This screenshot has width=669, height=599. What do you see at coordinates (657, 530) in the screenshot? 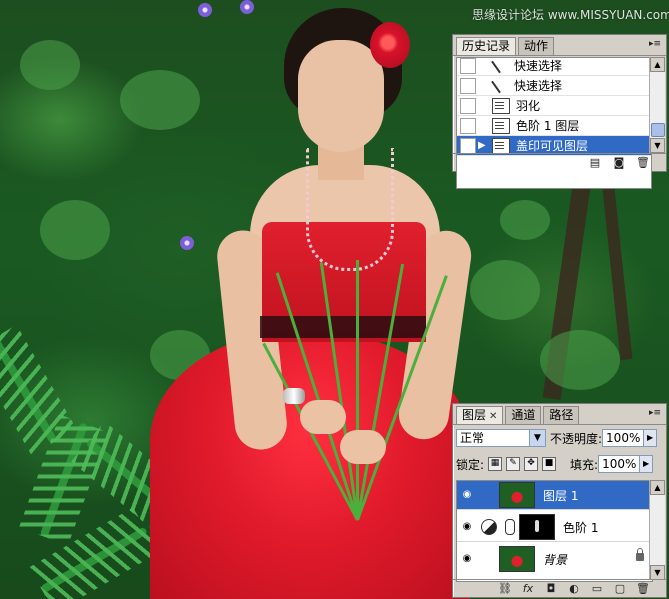
I see `layers-scrollbar: ▲ ▼` at bounding box center [657, 530].